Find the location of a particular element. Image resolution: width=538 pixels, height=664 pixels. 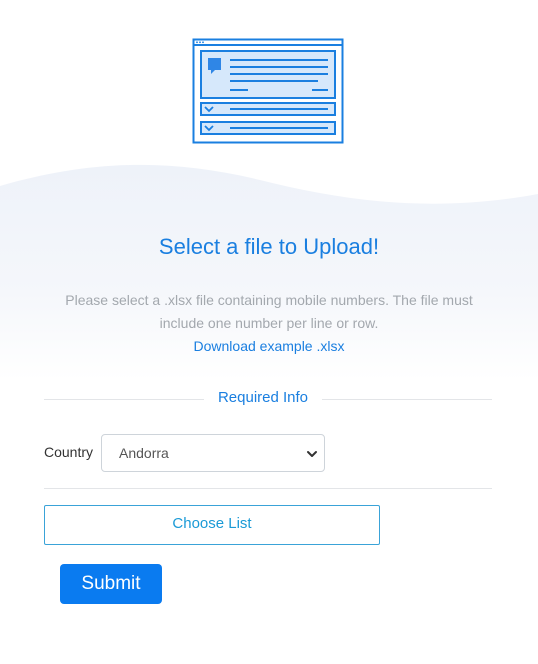

country-select-value: Andorra is located at coordinates (144, 453).